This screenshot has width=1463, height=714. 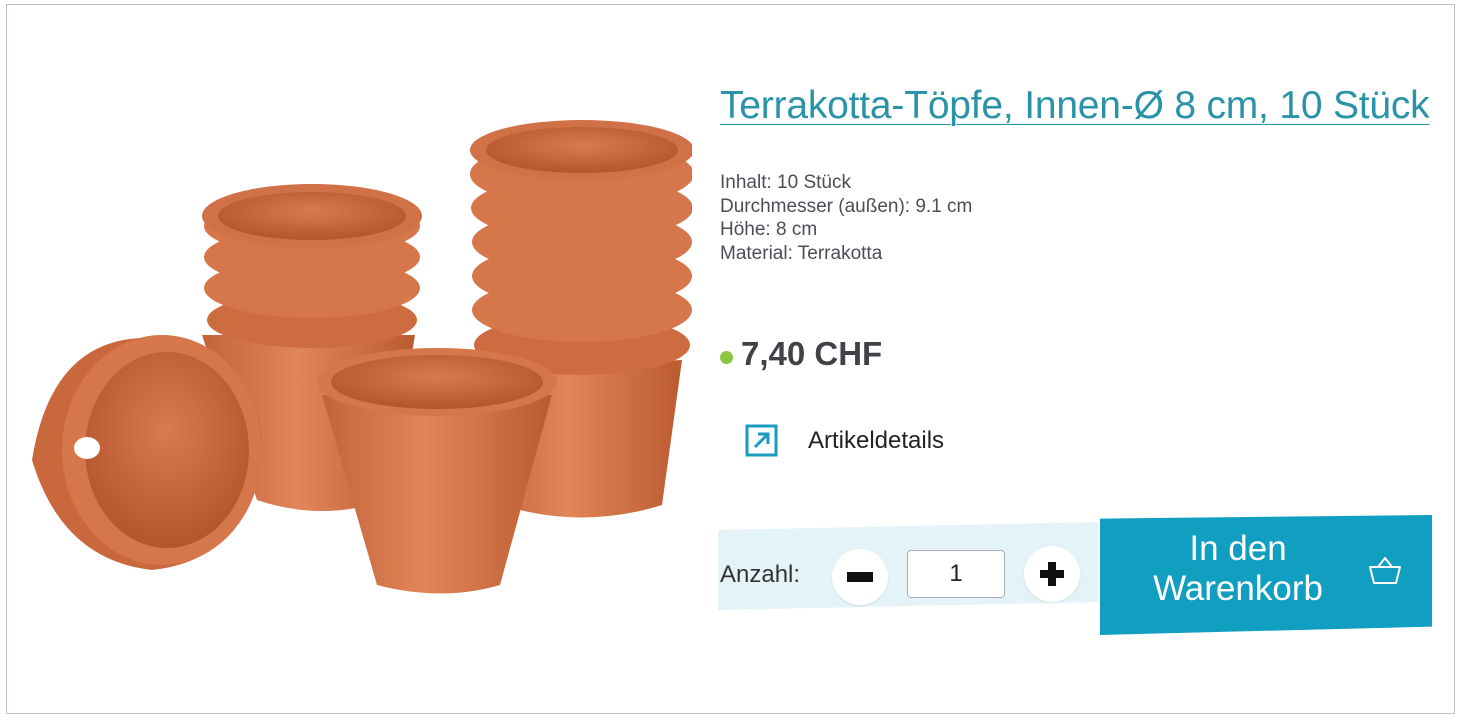 What do you see at coordinates (1238, 548) in the screenshot?
I see `add-to-cart-label-line1: In den` at bounding box center [1238, 548].